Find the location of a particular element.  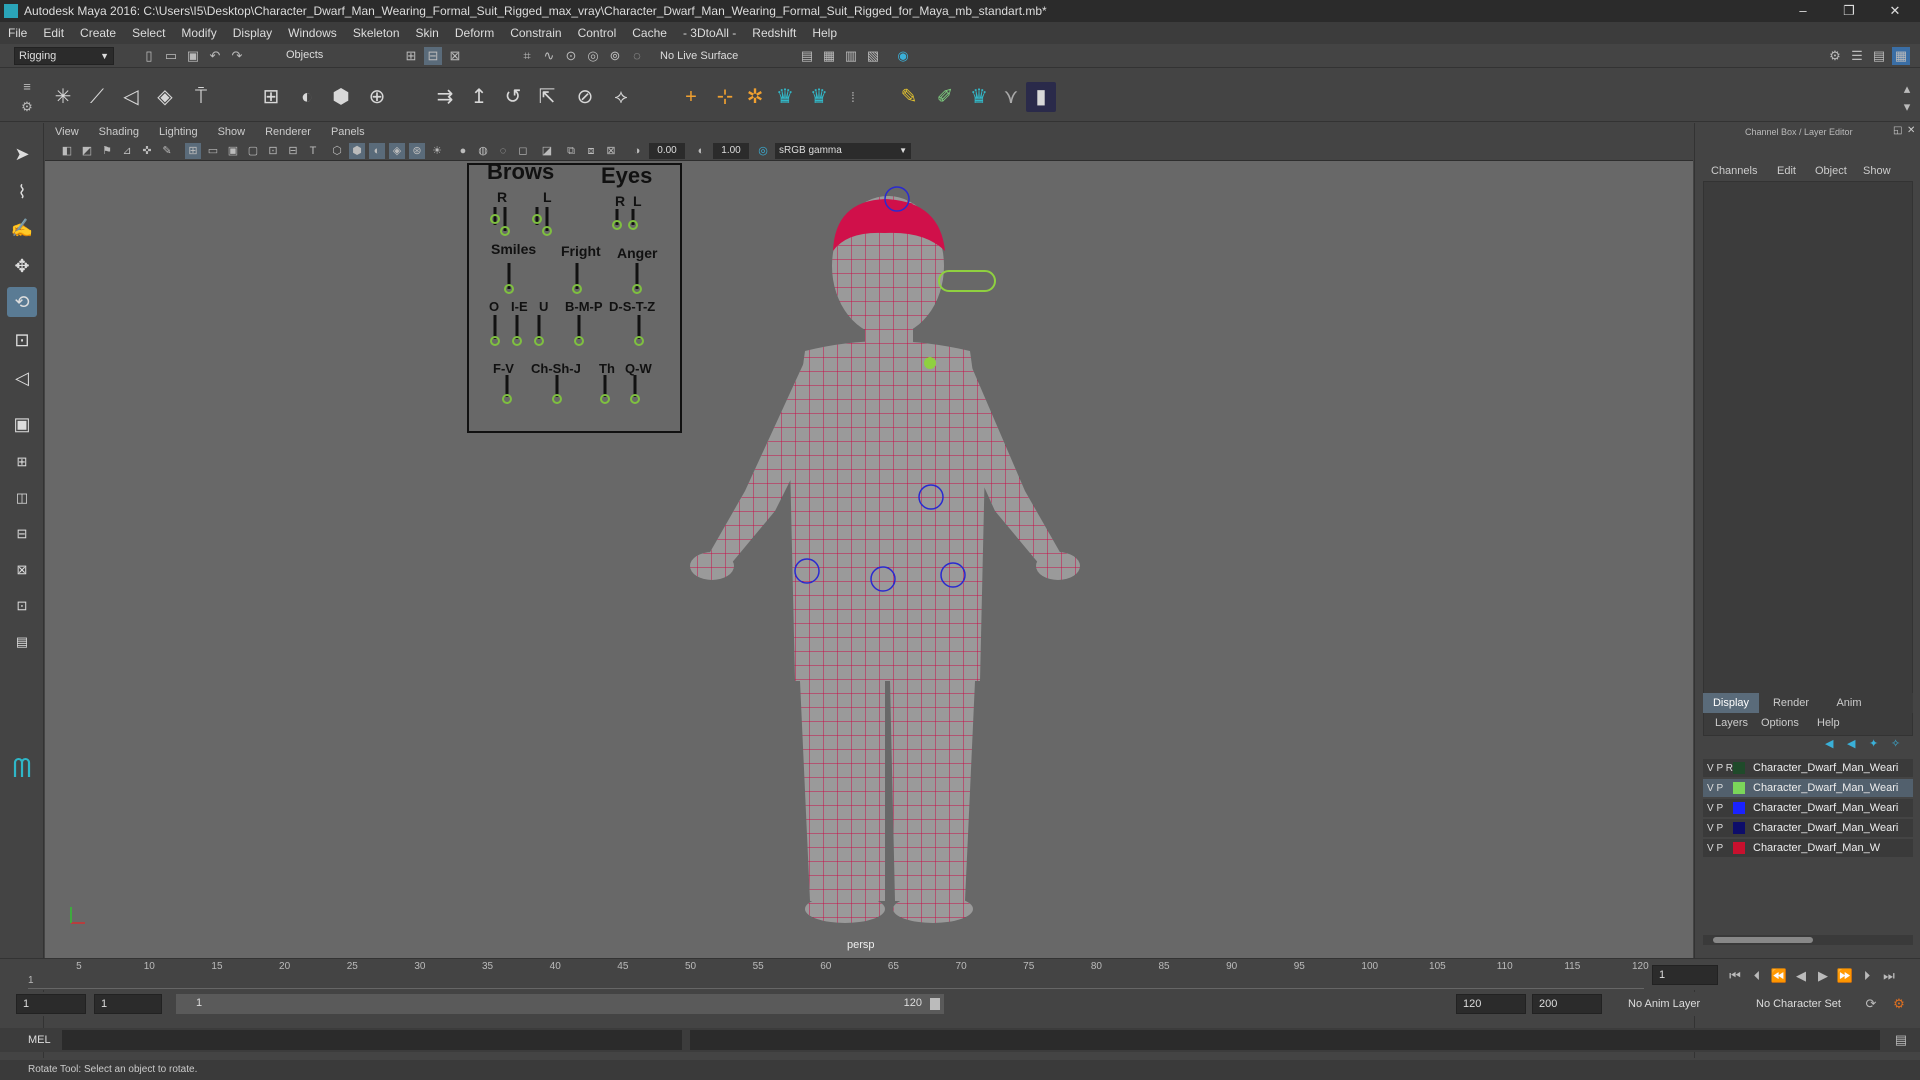

graph-layout-icon: ⊠ is located at coordinates (22, 570).